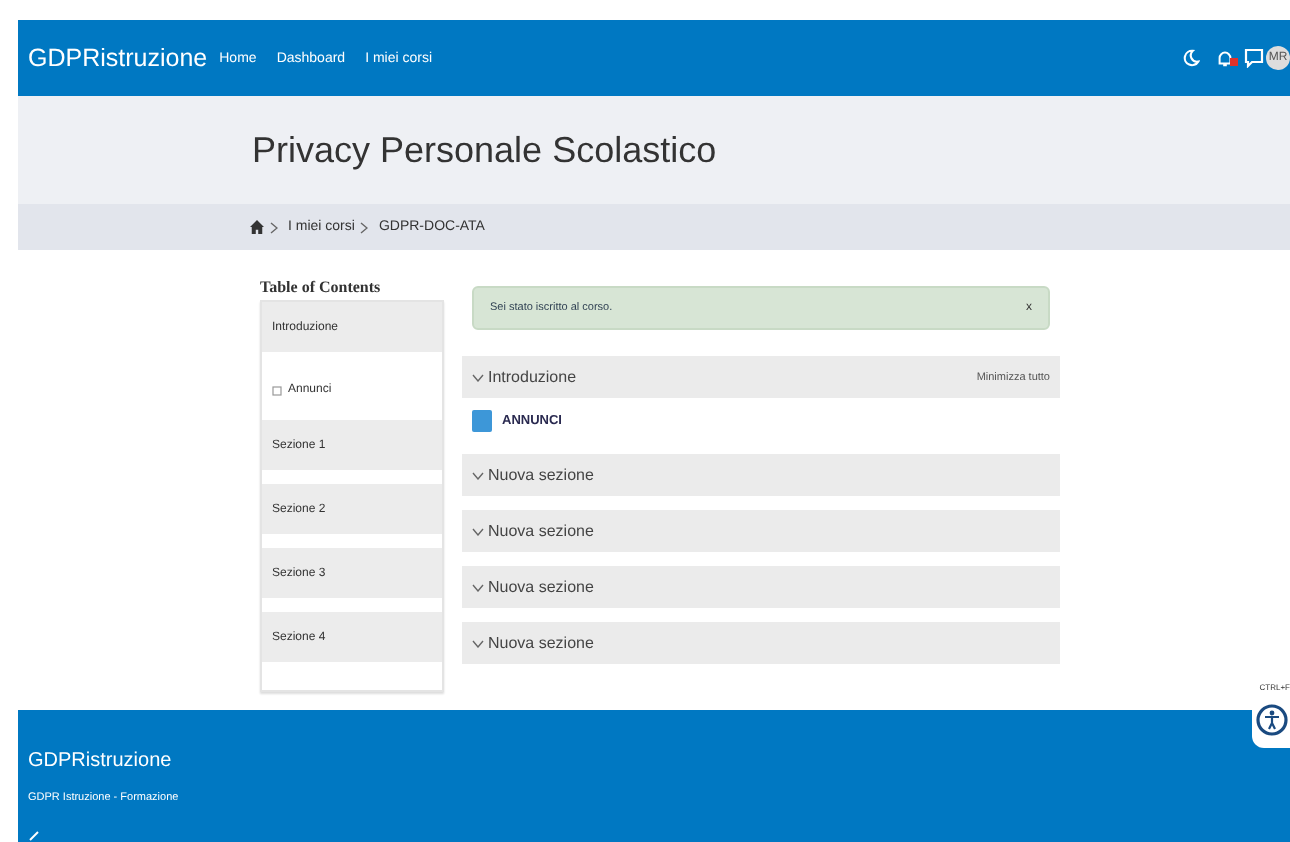  Describe the element at coordinates (321, 287) in the screenshot. I see `toc-title: Table of Contents` at that location.